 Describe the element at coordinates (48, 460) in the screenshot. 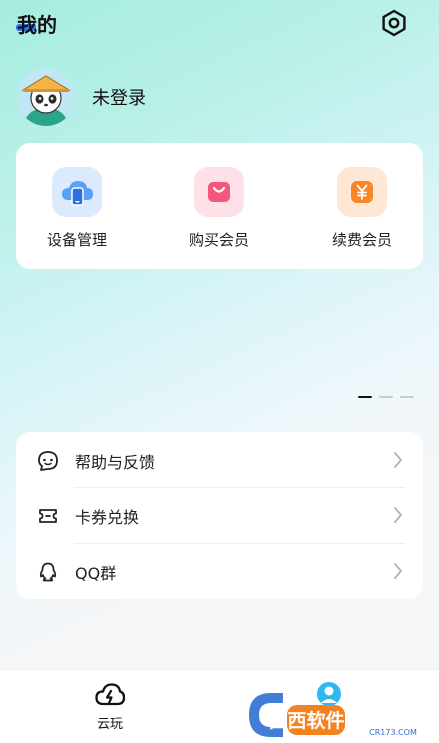

I see `help-feedback-icon` at that location.